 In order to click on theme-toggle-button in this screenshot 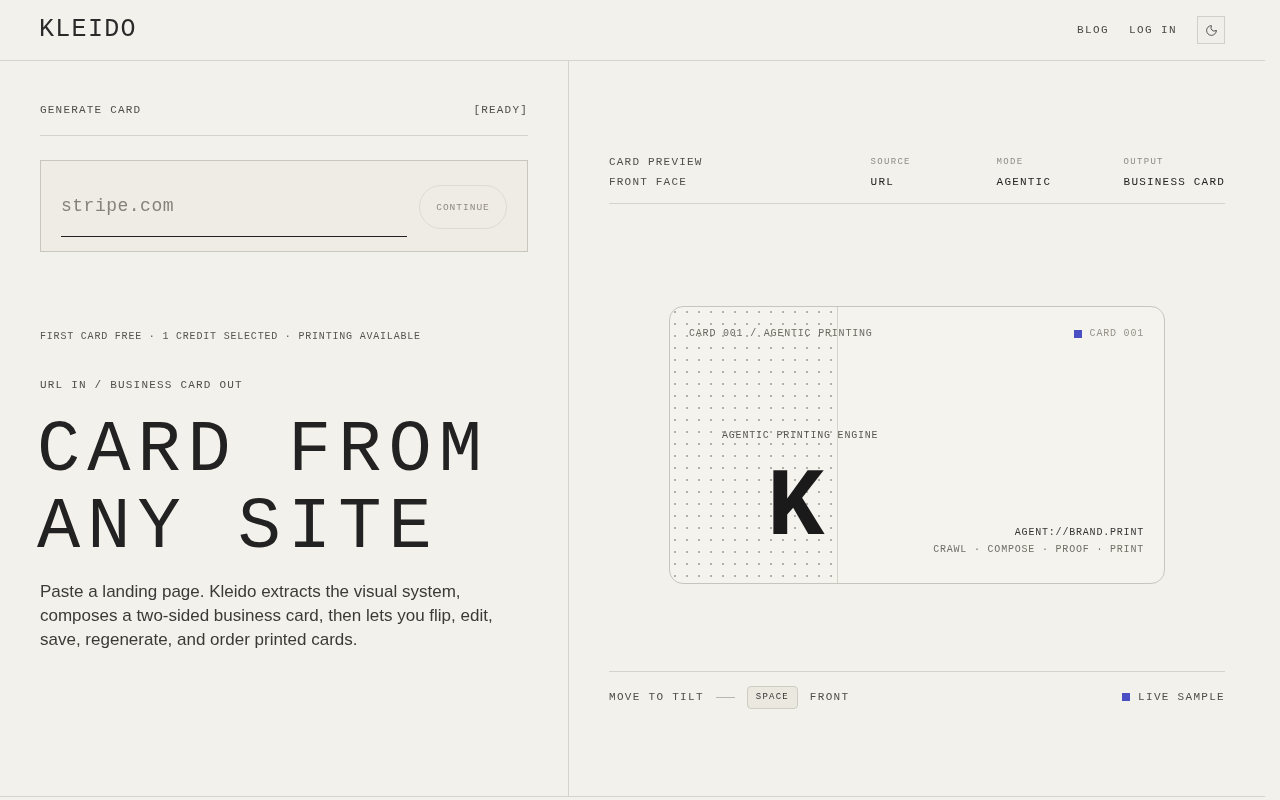, I will do `click(1211, 30)`.